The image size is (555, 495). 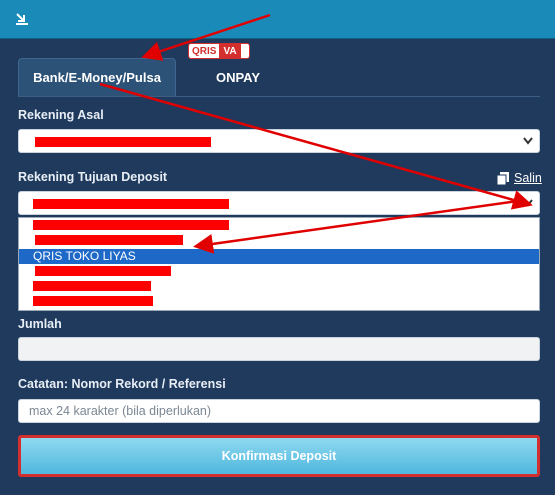 What do you see at coordinates (61, 115) in the screenshot?
I see `rekening-asal-label: Rekening Asal` at bounding box center [61, 115].